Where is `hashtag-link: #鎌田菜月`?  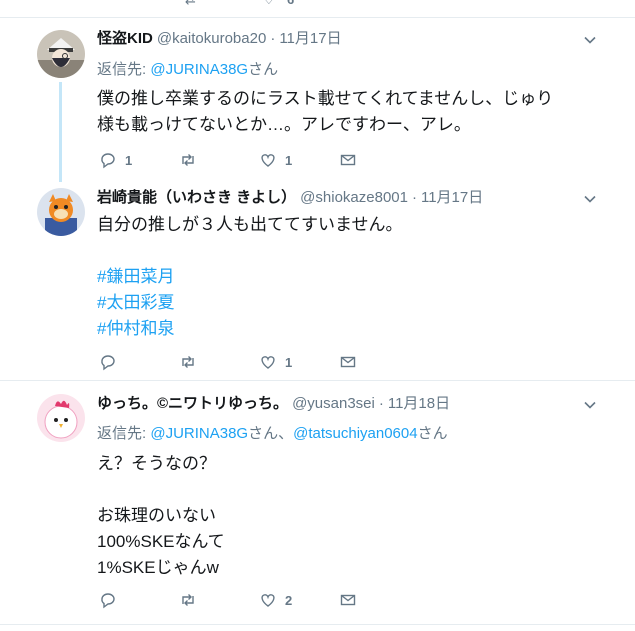 hashtag-link: #鎌田菜月 is located at coordinates (347, 277).